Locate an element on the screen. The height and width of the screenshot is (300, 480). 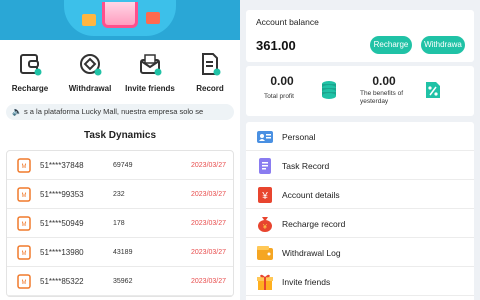
list-item: M 51****37848 69749 2023/03/27 is located at coordinates (120, 165).